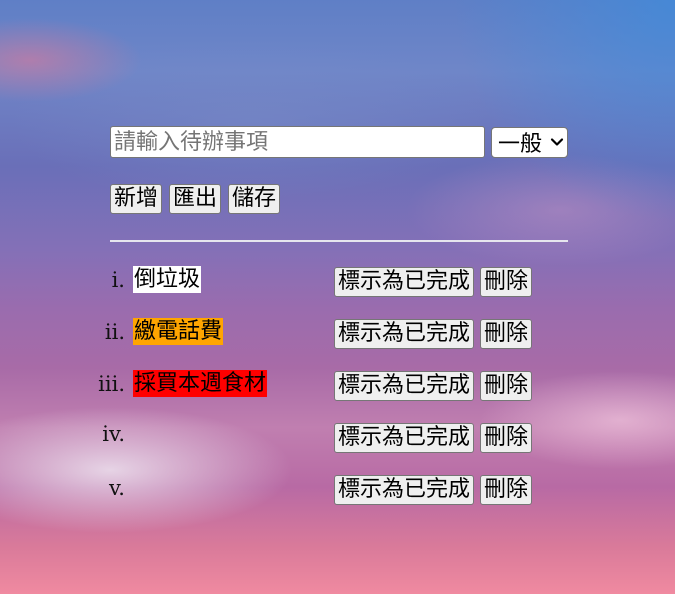 This screenshot has height=594, width=675. I want to click on todo-text: 倒垃圾, so click(167, 279).